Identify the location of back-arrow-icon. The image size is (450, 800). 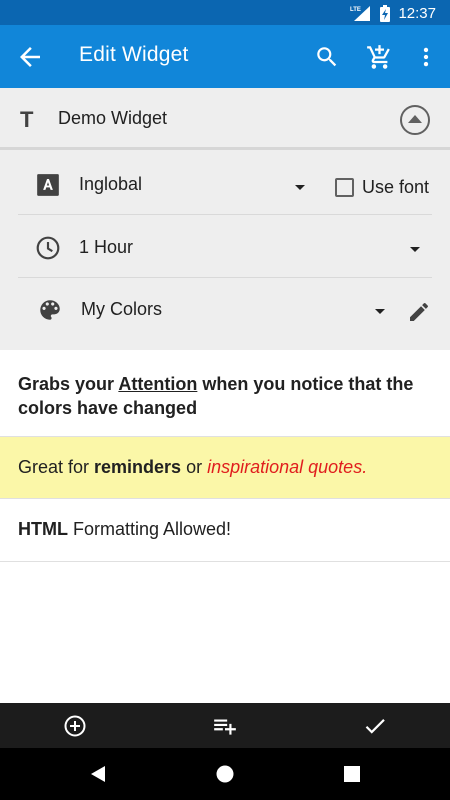
(30, 57).